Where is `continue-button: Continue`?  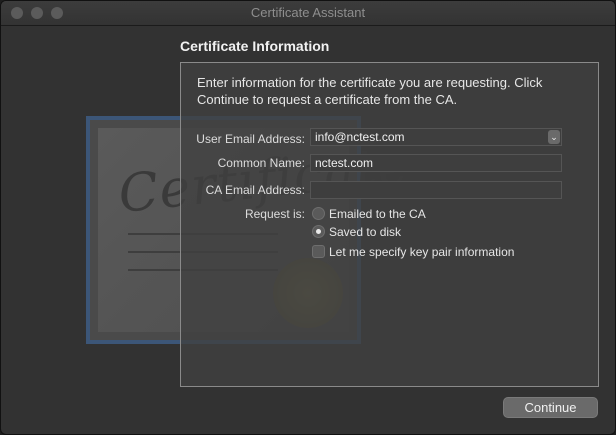 continue-button: Continue is located at coordinates (550, 407).